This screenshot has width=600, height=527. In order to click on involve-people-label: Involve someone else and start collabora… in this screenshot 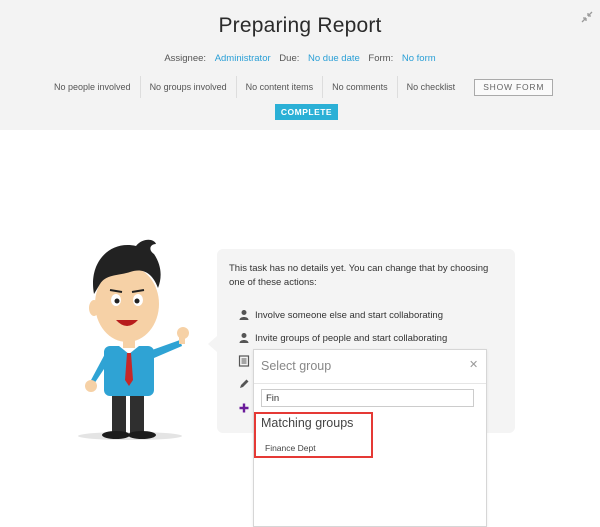, I will do `click(349, 315)`.